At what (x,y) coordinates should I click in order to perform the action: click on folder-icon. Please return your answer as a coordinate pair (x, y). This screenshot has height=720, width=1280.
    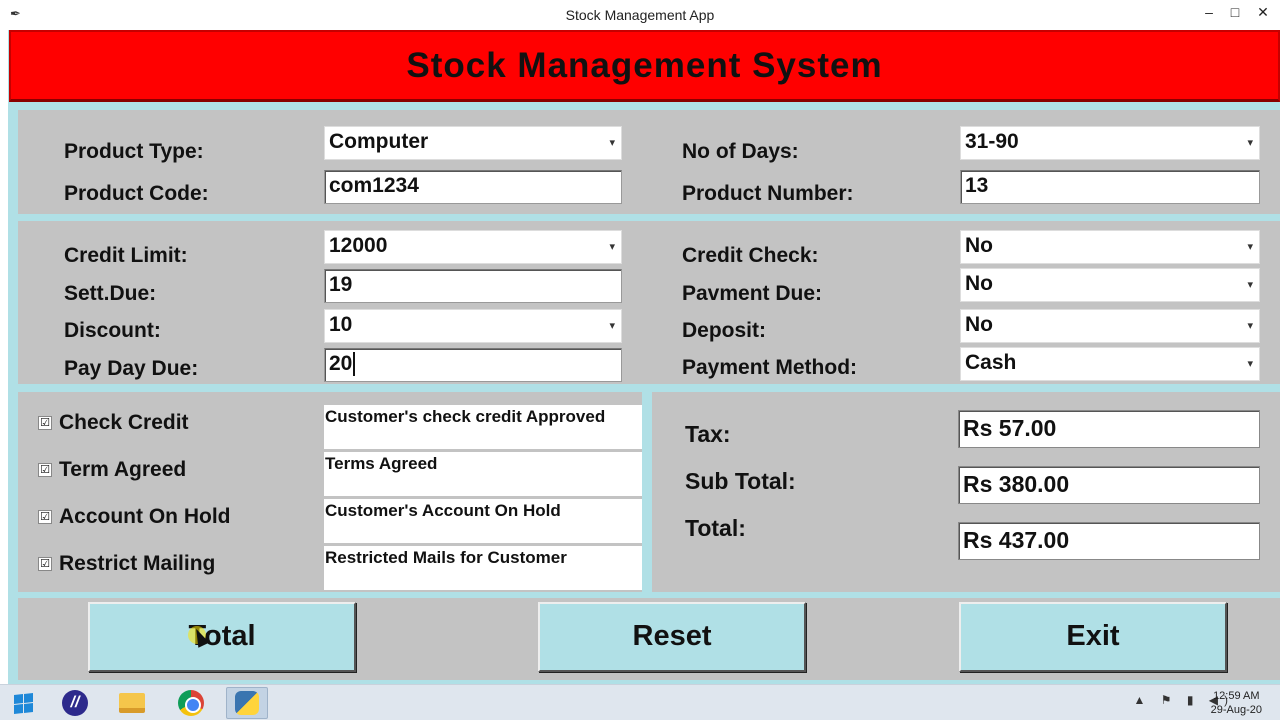
    Looking at the image, I should click on (132, 703).